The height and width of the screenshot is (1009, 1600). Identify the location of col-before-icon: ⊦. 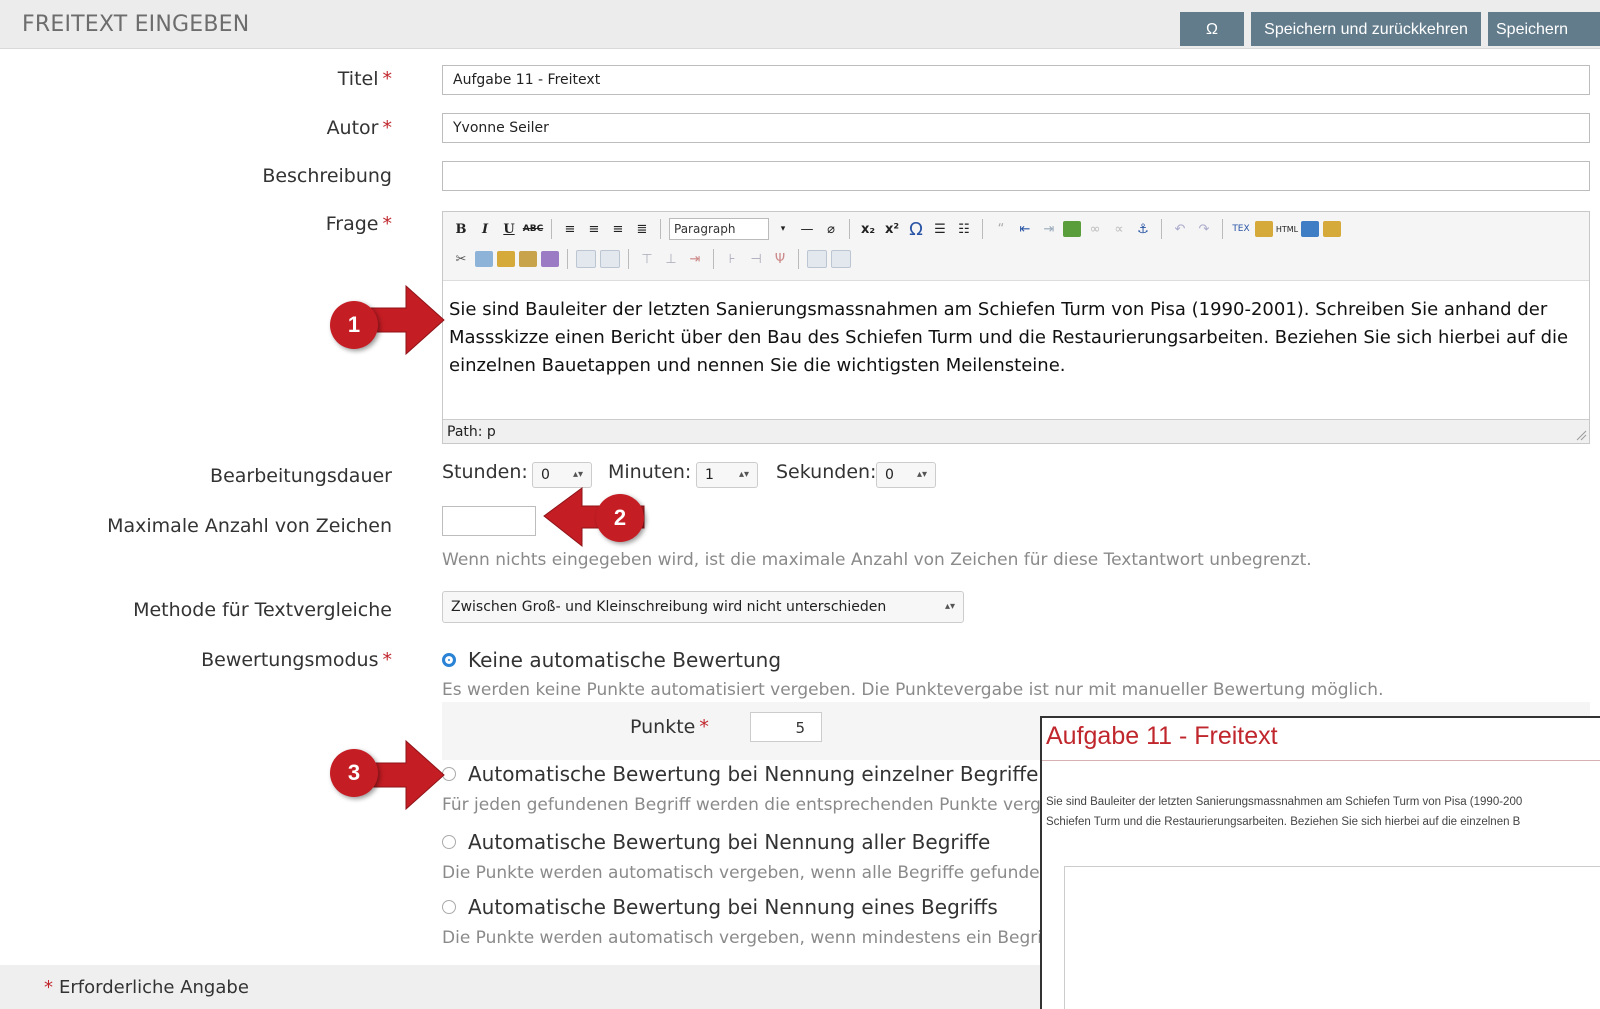
(732, 259).